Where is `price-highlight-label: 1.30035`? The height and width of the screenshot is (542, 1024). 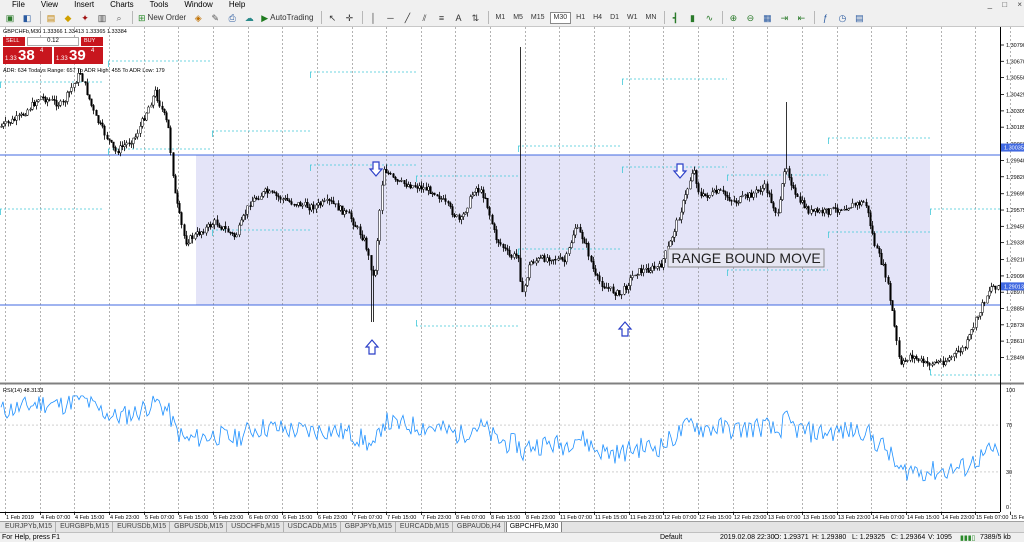
price-highlight-label: 1.30035 is located at coordinates (1014, 149).